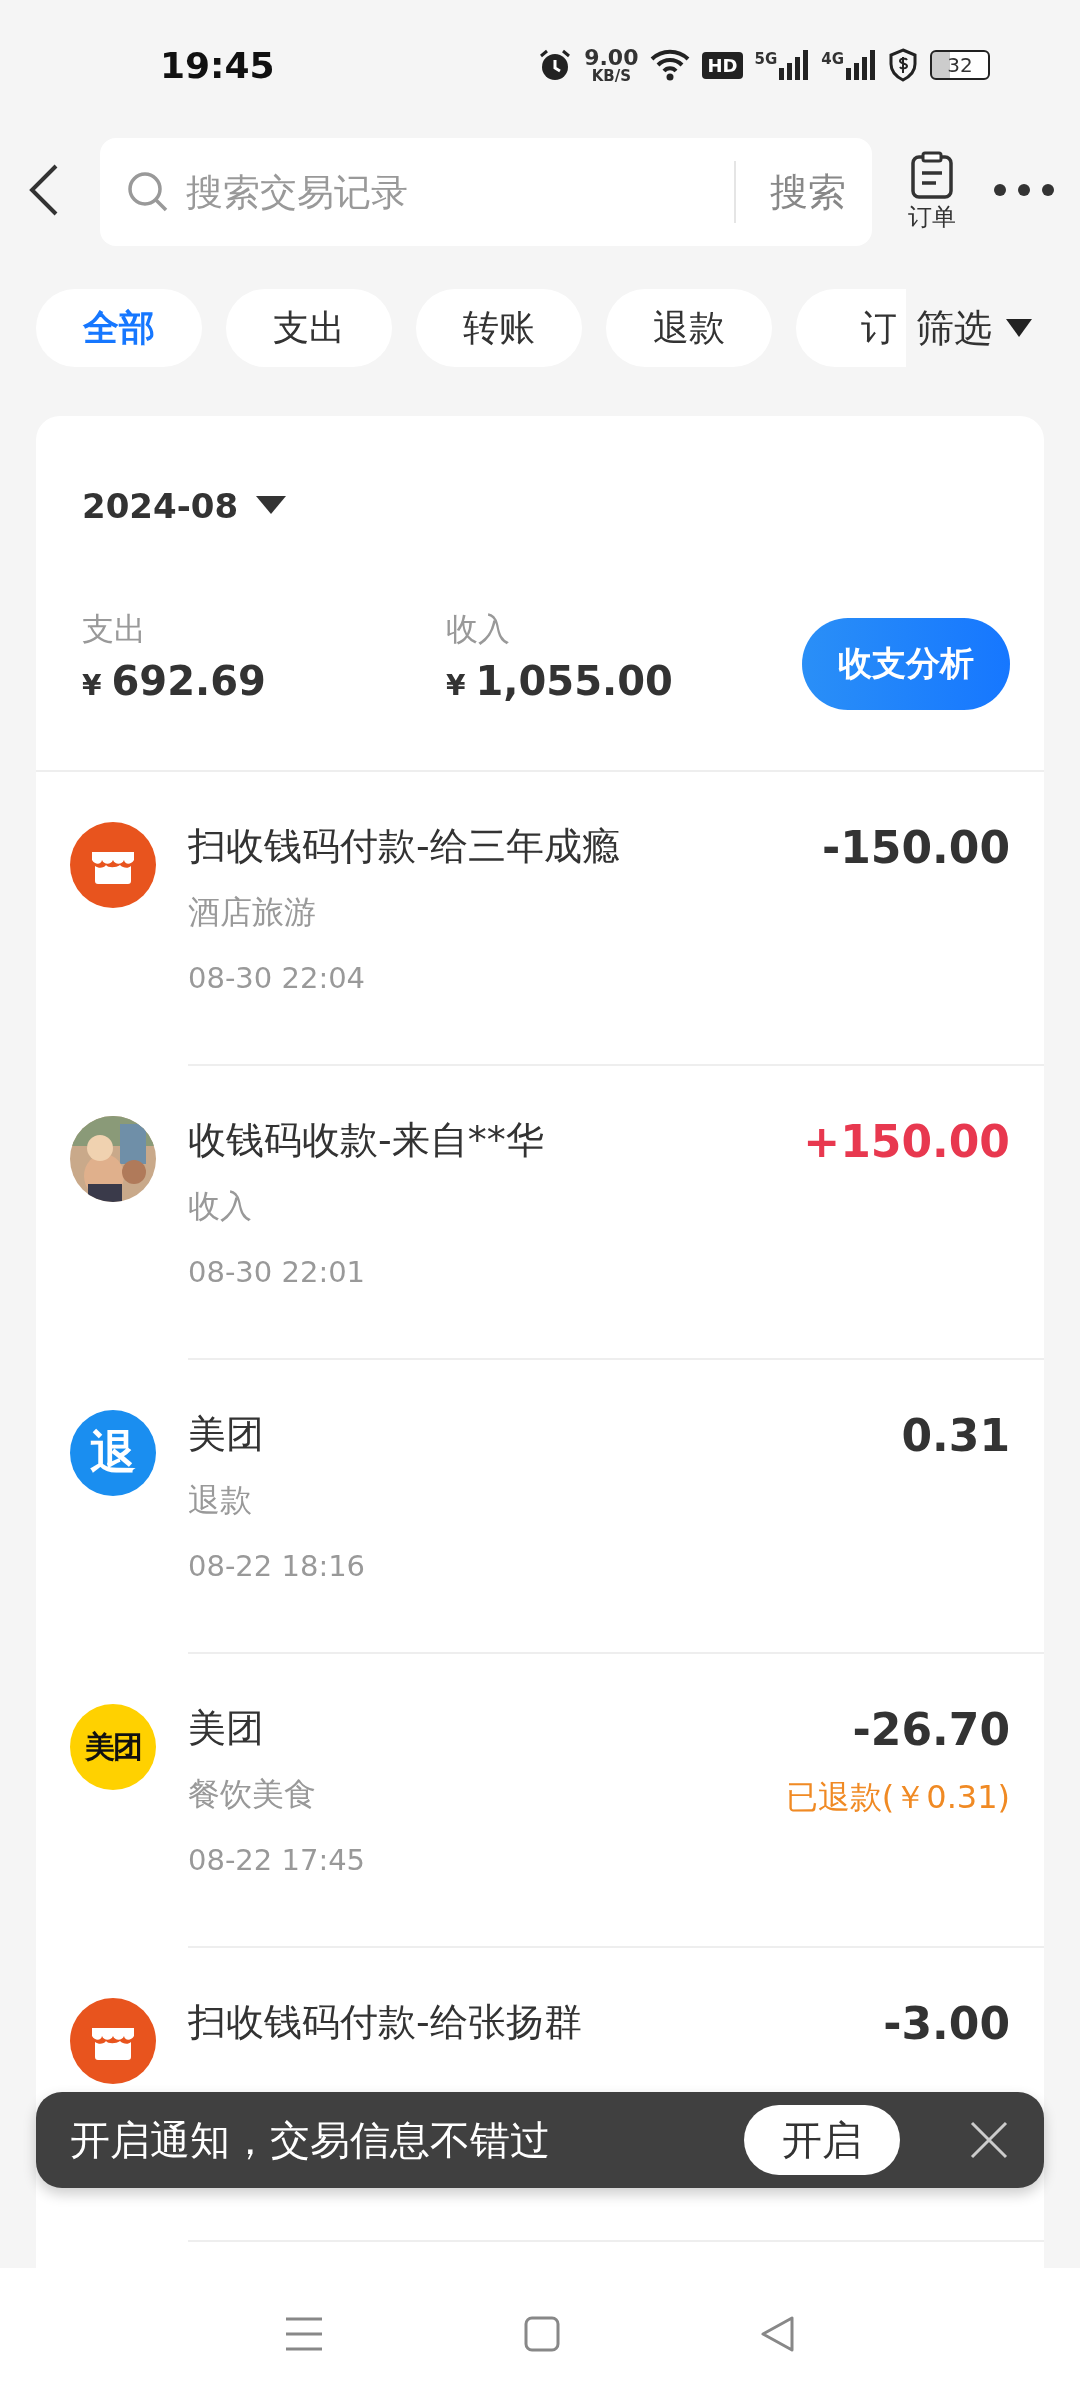 This screenshot has width=1080, height=2400. Describe the element at coordinates (559, 681) in the screenshot. I see `income-amount: ¥ 1,055.00` at that location.